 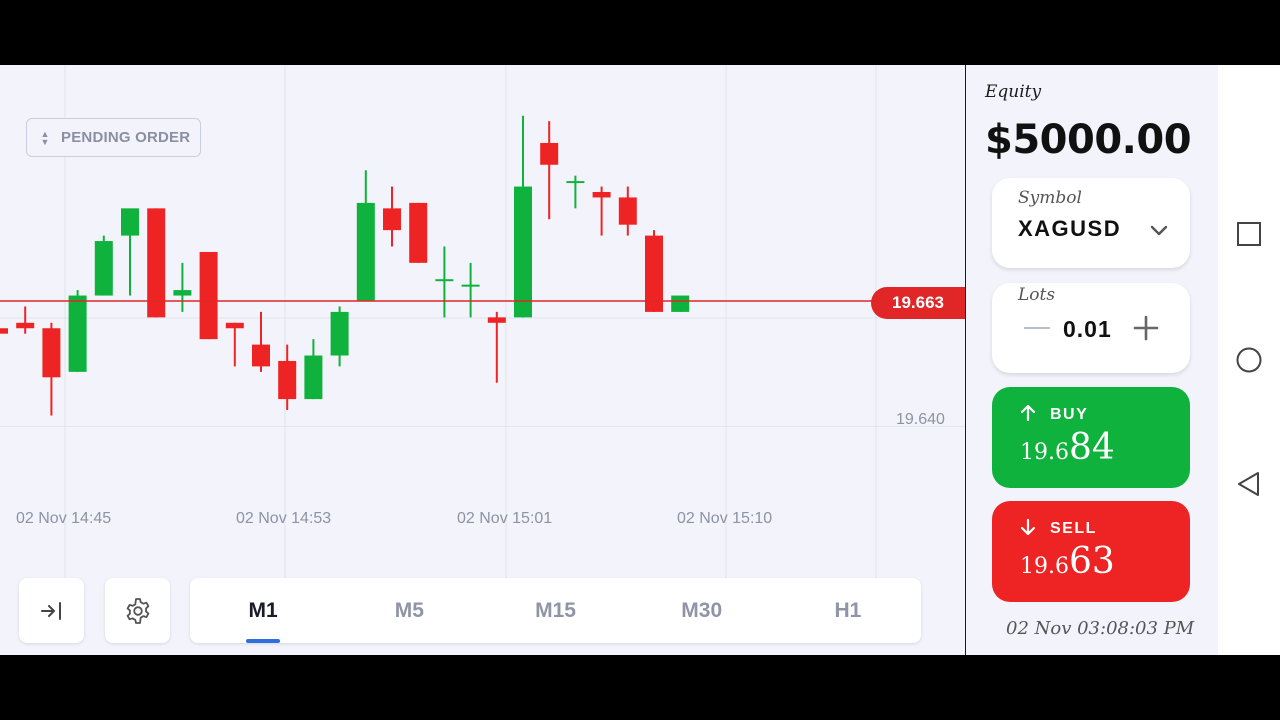 I want to click on timeframe-m30: M30, so click(x=702, y=610).